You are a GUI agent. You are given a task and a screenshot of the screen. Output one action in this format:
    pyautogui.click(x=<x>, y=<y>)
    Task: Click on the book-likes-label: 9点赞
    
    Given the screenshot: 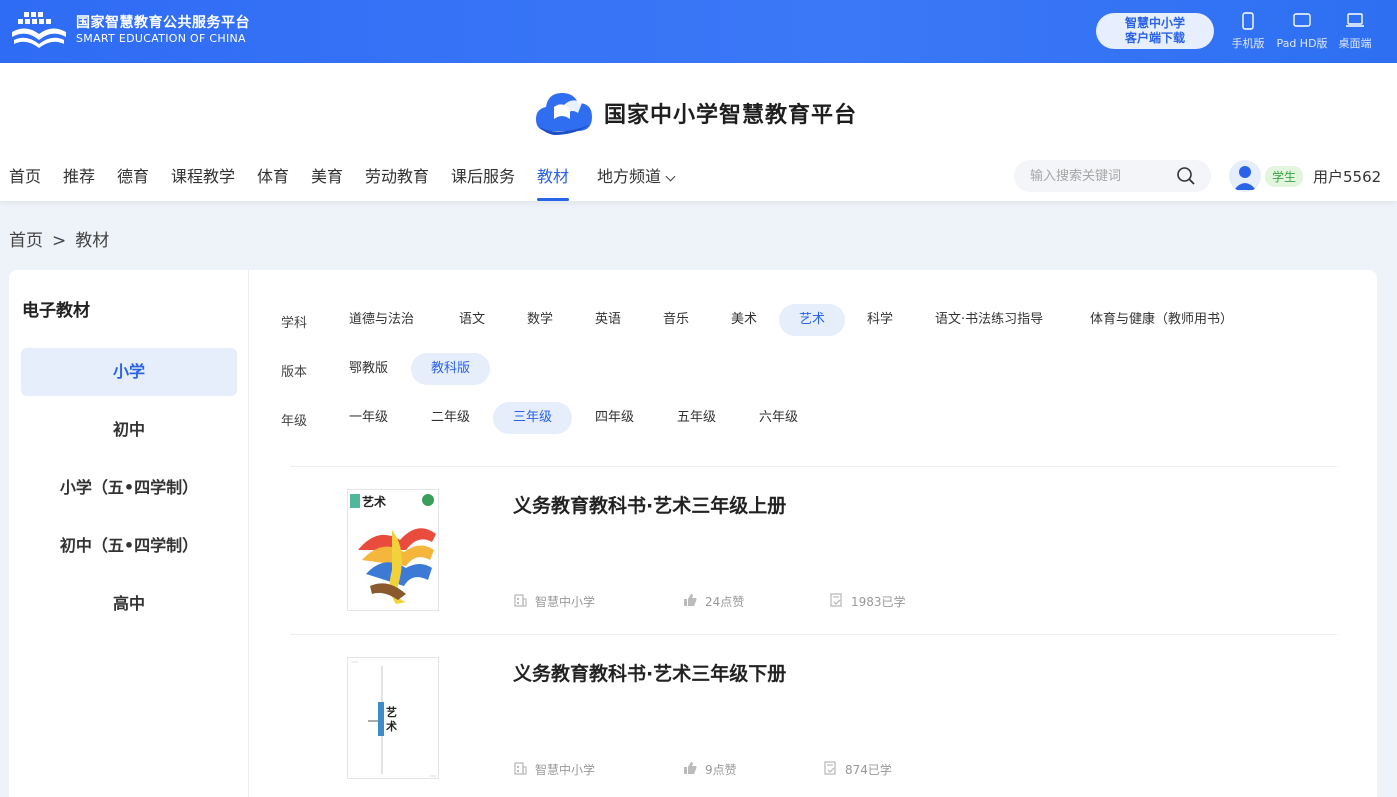 What is the action you would take?
    pyautogui.click(x=721, y=770)
    